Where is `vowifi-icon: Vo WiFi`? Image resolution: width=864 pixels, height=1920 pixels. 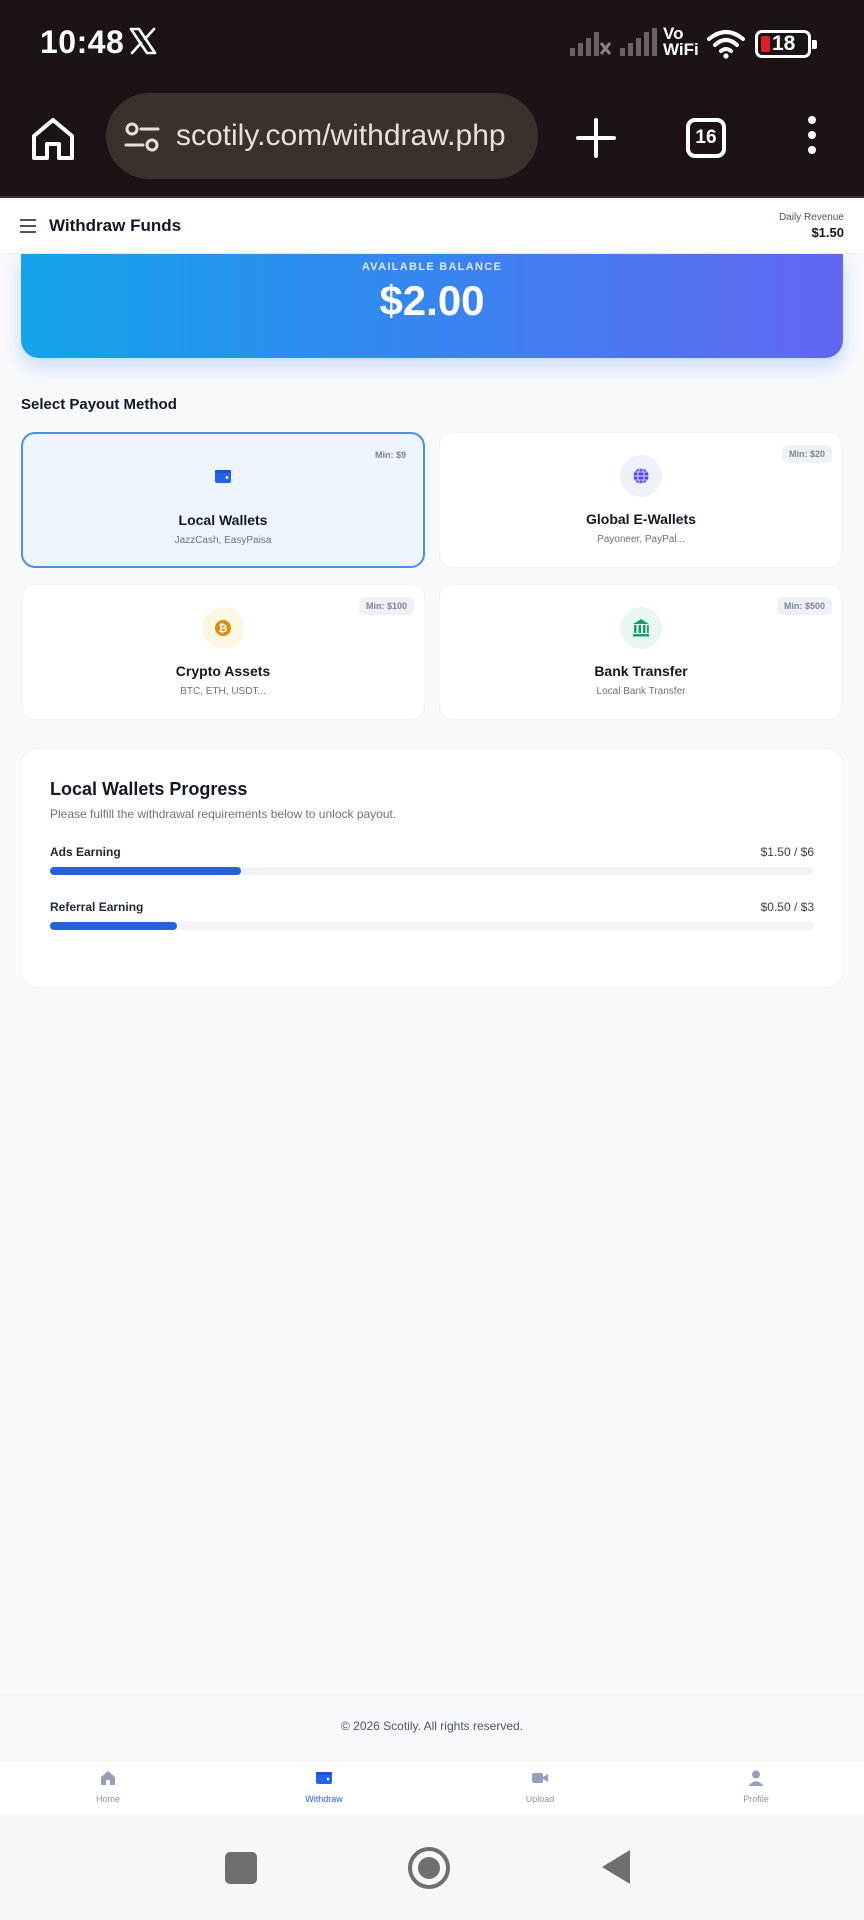
vowifi-icon: Vo WiFi is located at coordinates (681, 42).